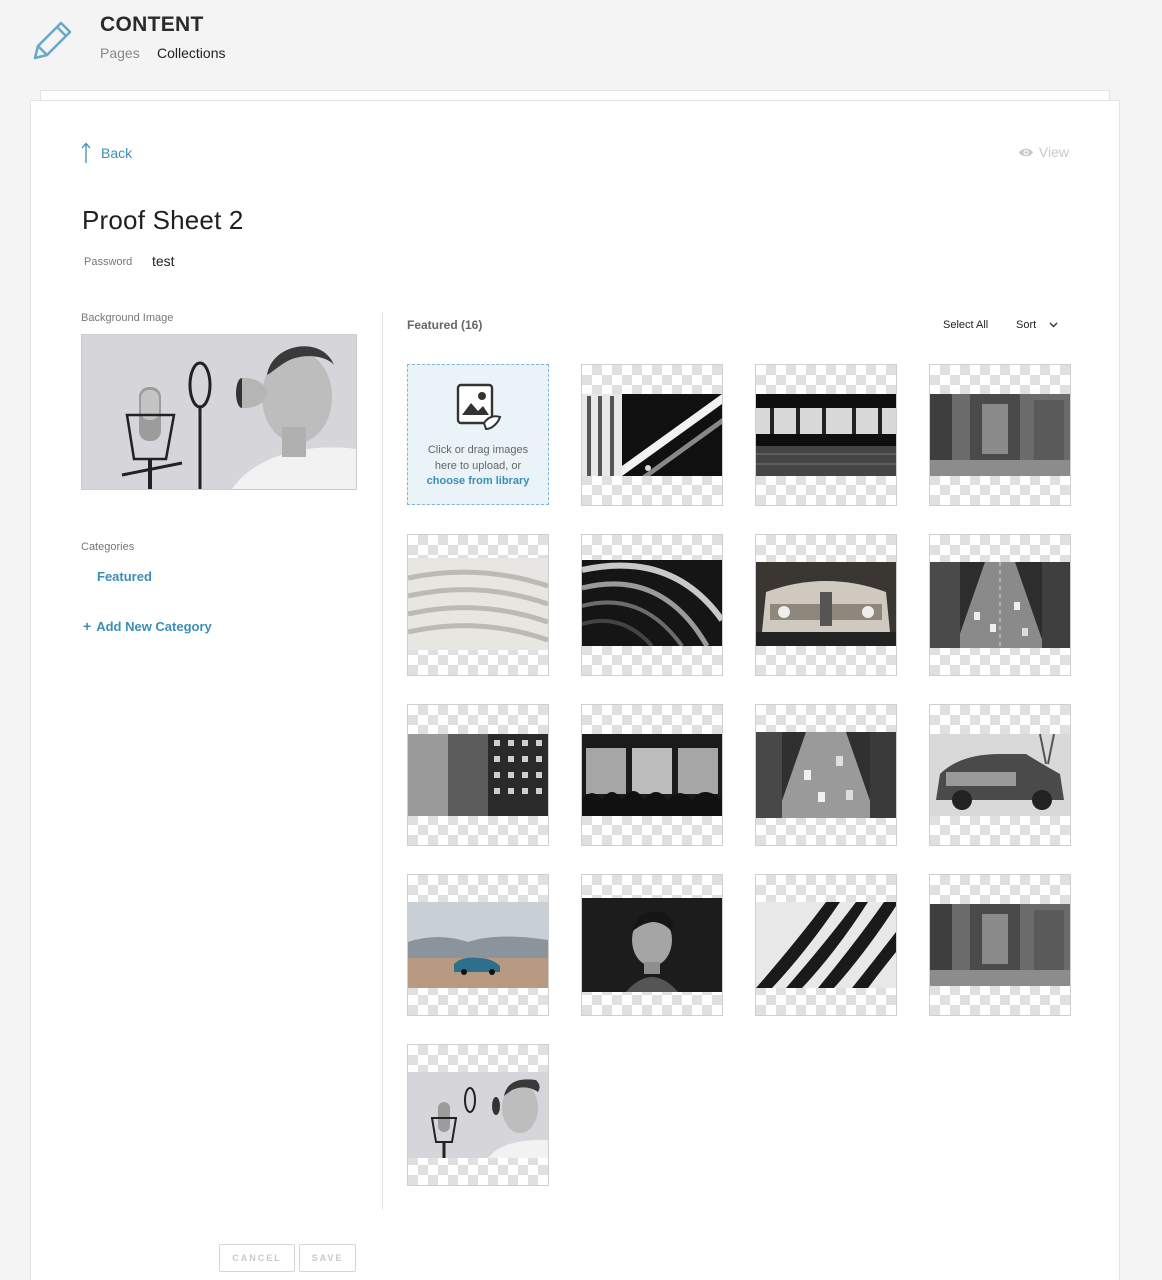 The width and height of the screenshot is (1162, 1280). Describe the element at coordinates (1053, 152) in the screenshot. I see `view-label: View` at that location.